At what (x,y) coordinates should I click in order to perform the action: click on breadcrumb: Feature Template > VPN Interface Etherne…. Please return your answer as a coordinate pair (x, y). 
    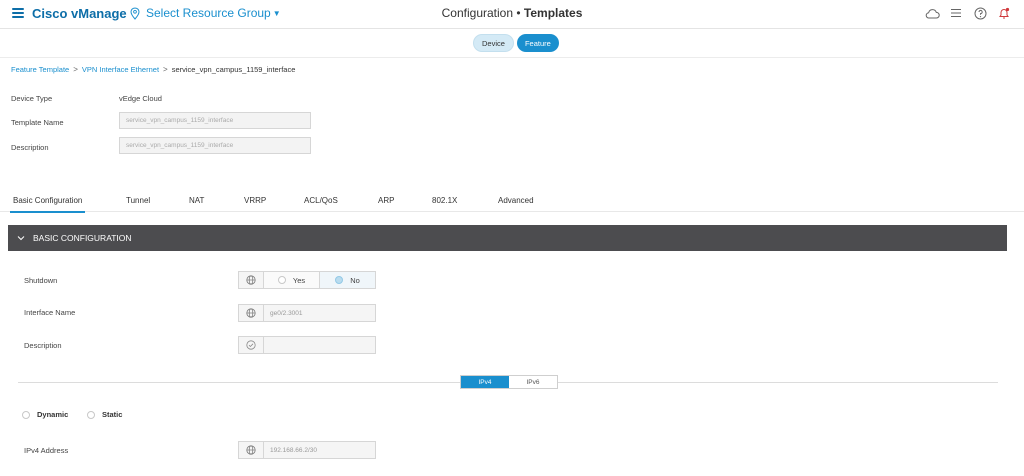
    Looking at the image, I should click on (153, 69).